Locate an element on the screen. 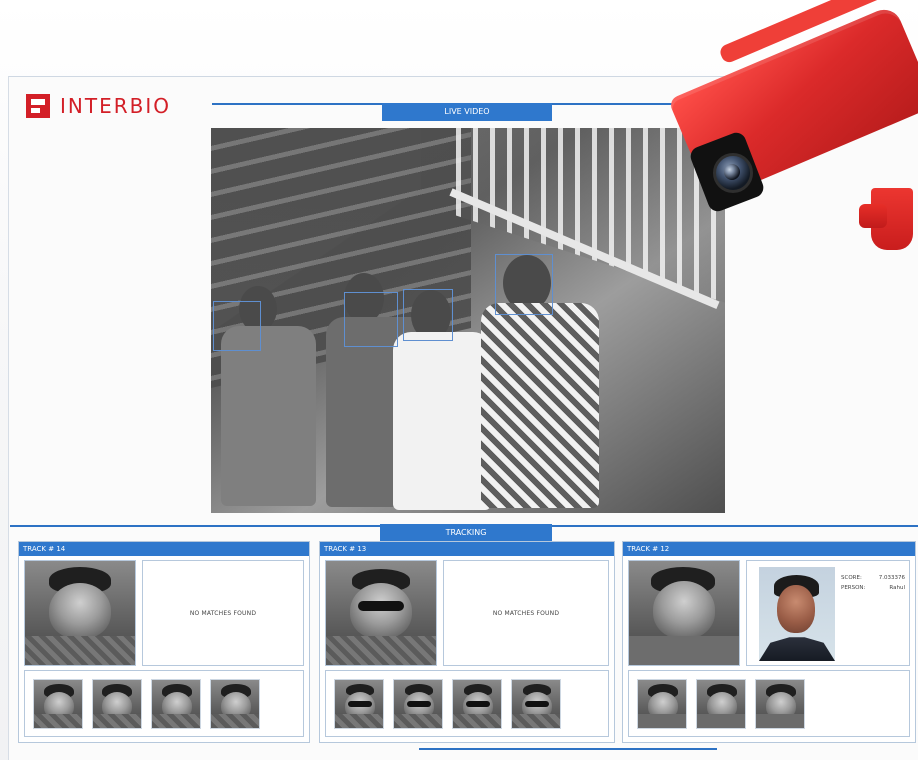  person-row: PERSON: Rahul is located at coordinates (873, 588).